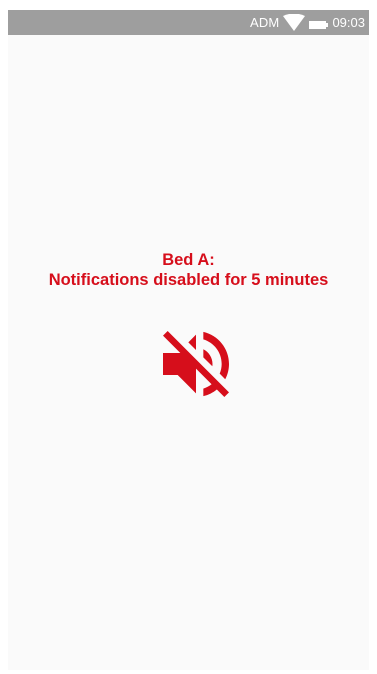 The height and width of the screenshot is (674, 377). What do you see at coordinates (188, 280) in the screenshot?
I see `notifications-disabled-text: Notifications disabled for 5 minutes` at bounding box center [188, 280].